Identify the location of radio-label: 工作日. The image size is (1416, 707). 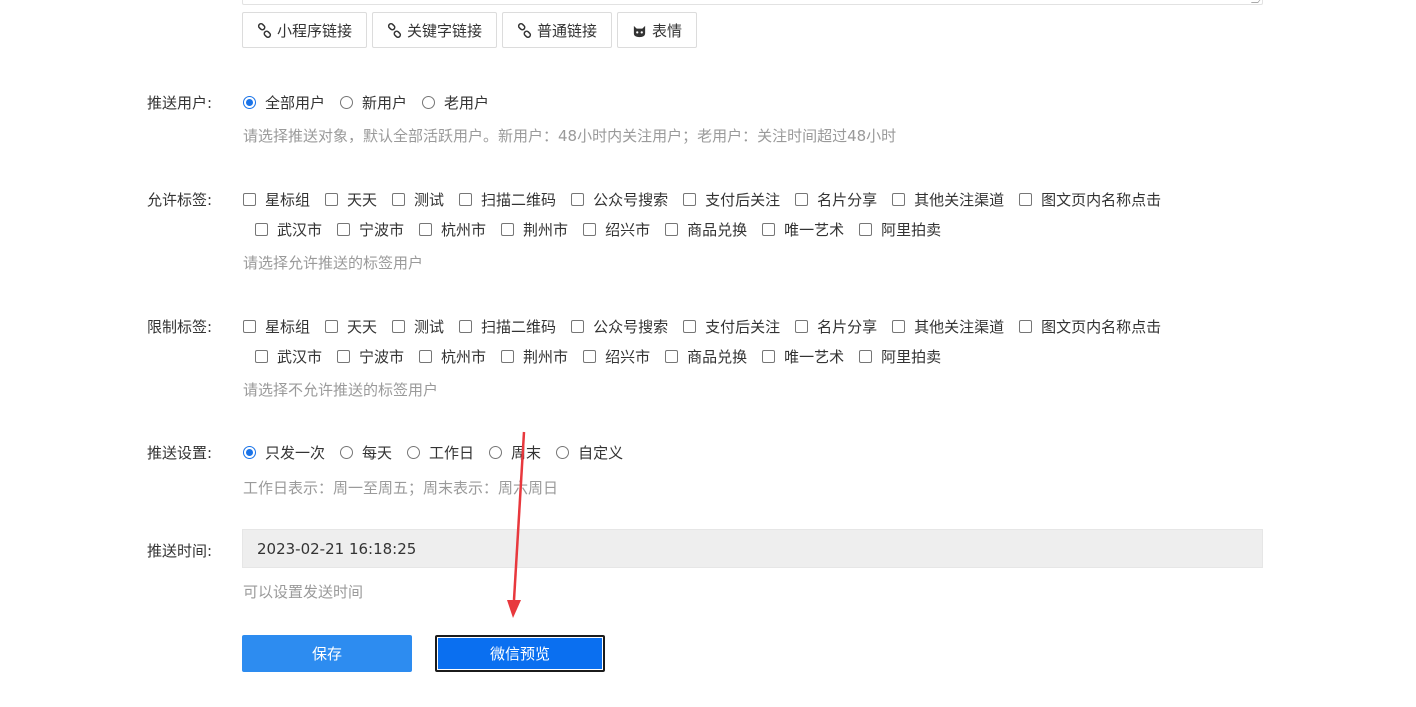
(452, 453).